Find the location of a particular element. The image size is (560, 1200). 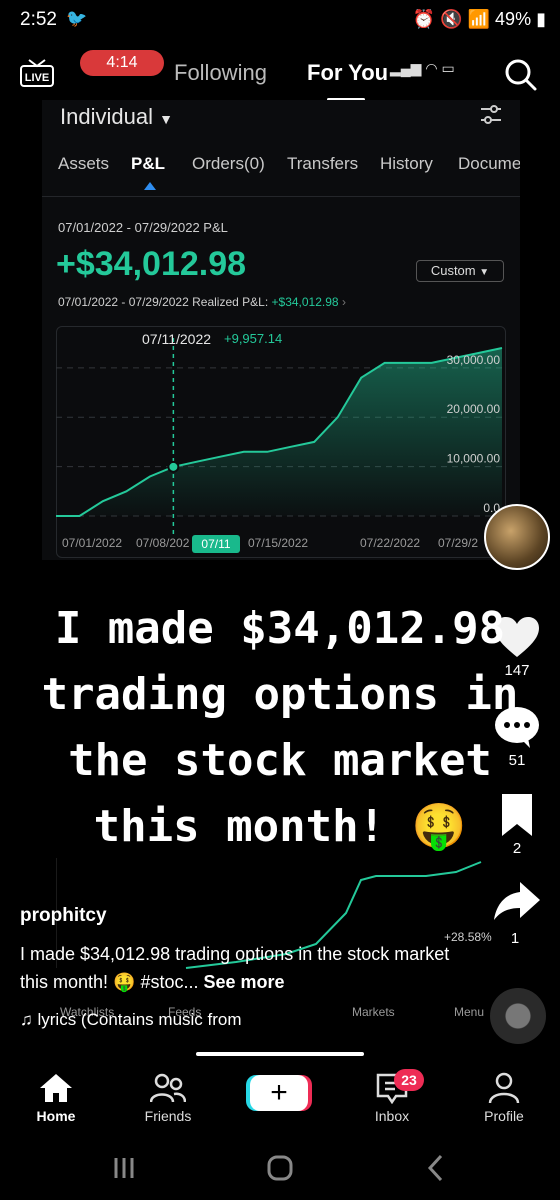

realized-value: +$34,012.98 is located at coordinates (305, 302).